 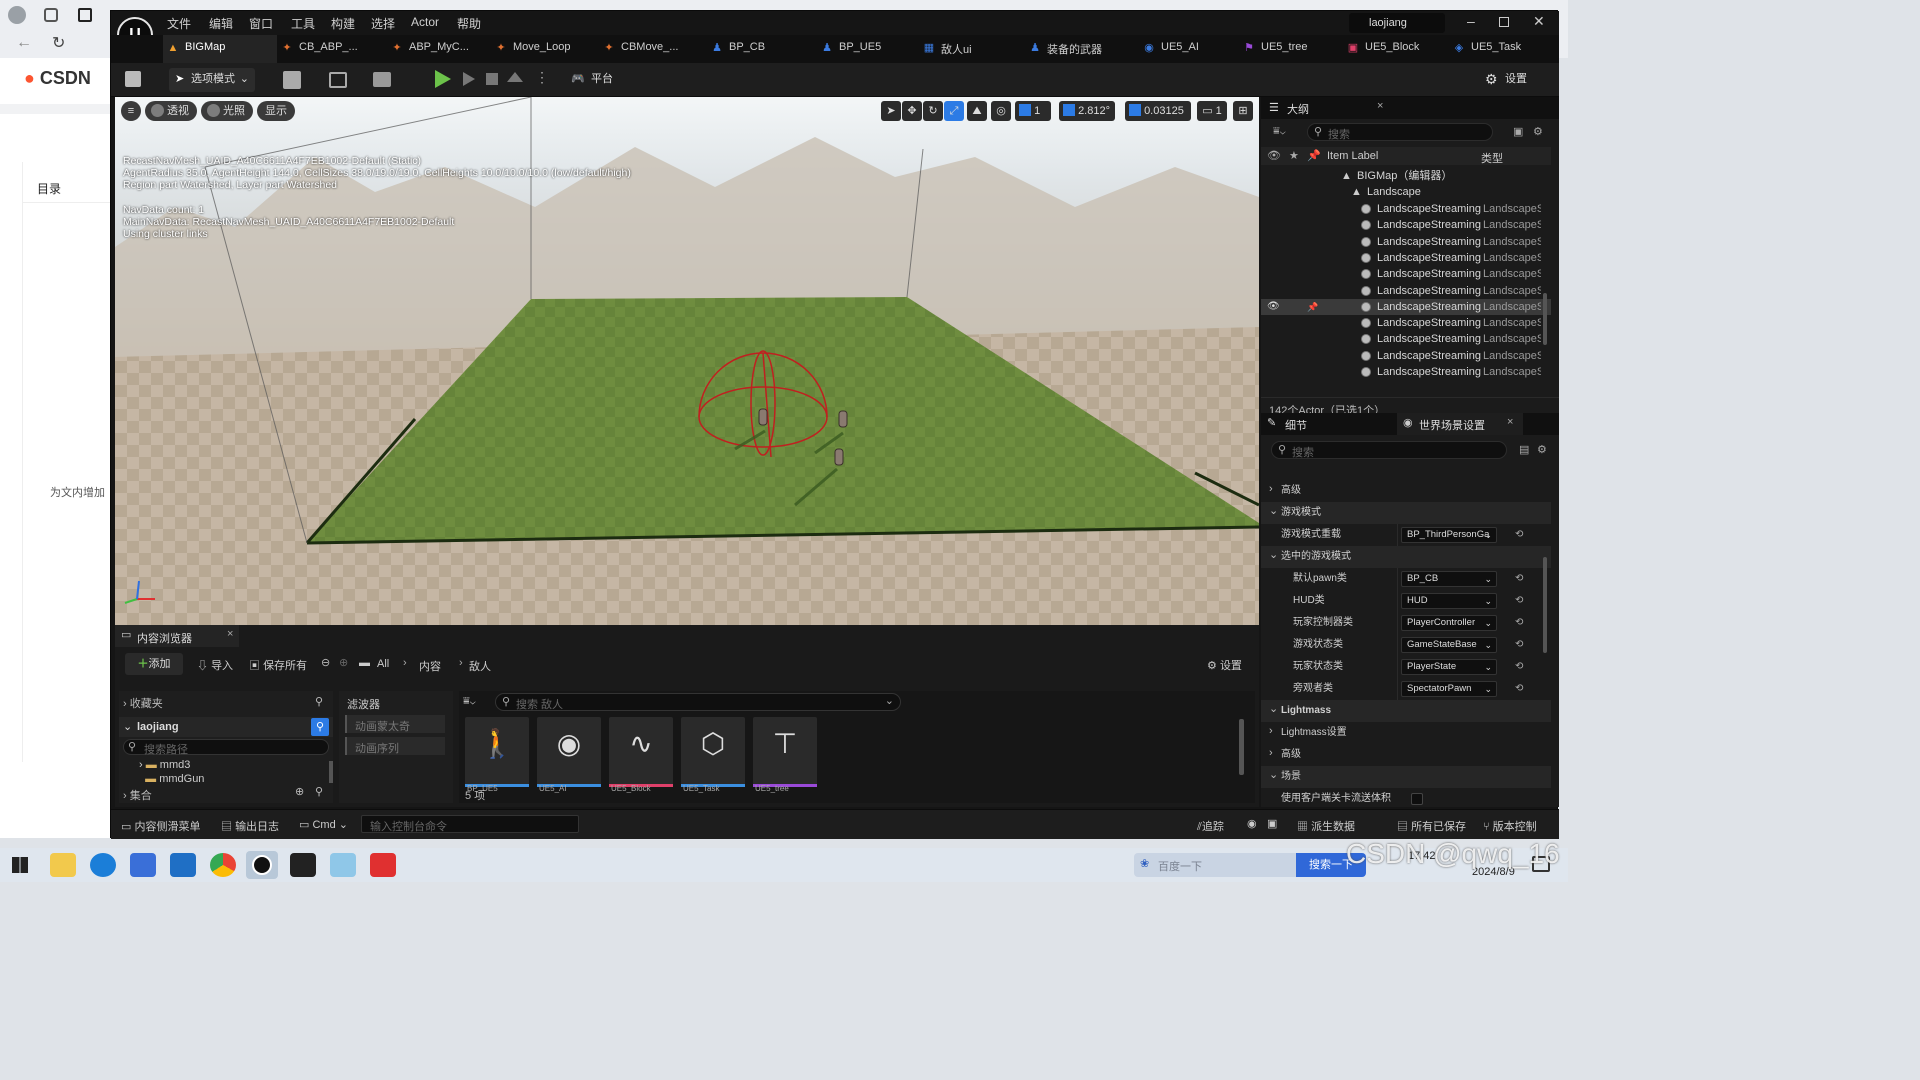 What do you see at coordinates (785, 755) in the screenshot?
I see `asset-tile: ⊤ UE5_tree` at bounding box center [785, 755].